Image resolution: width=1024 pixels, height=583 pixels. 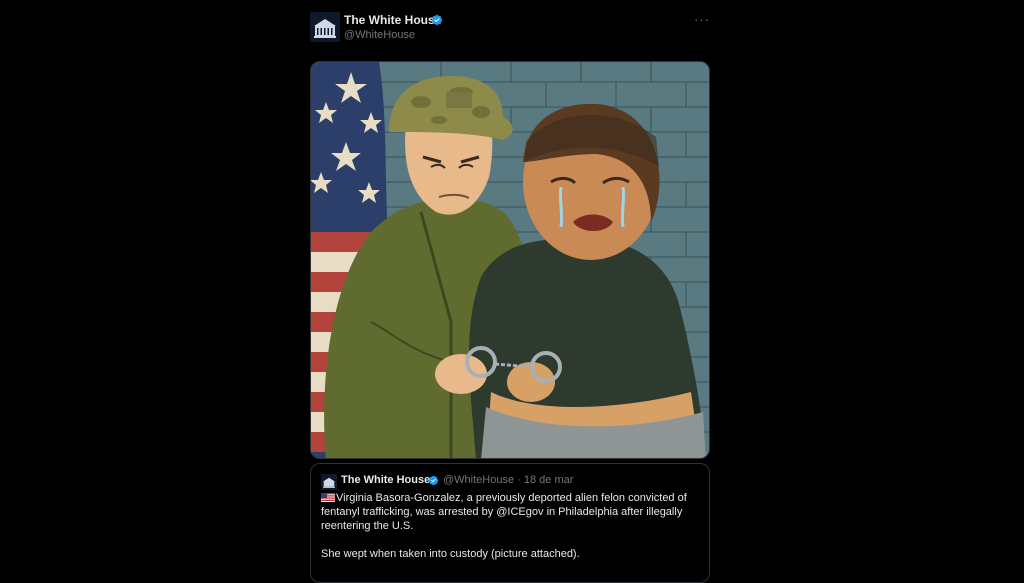 I want to click on quoted-avatar, so click(x=329, y=482).